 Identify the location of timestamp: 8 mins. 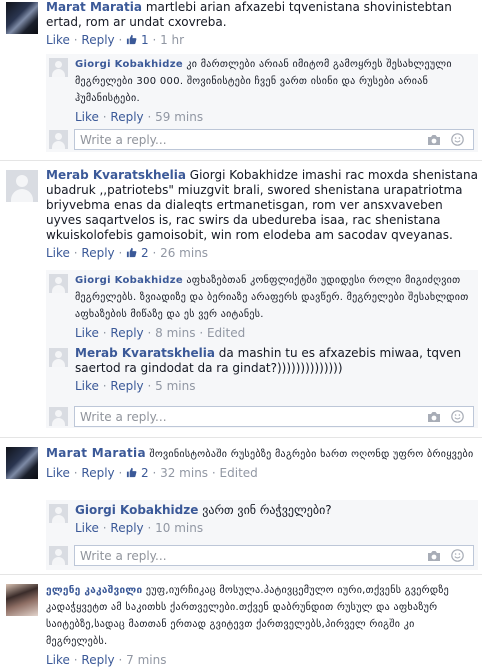
(175, 333).